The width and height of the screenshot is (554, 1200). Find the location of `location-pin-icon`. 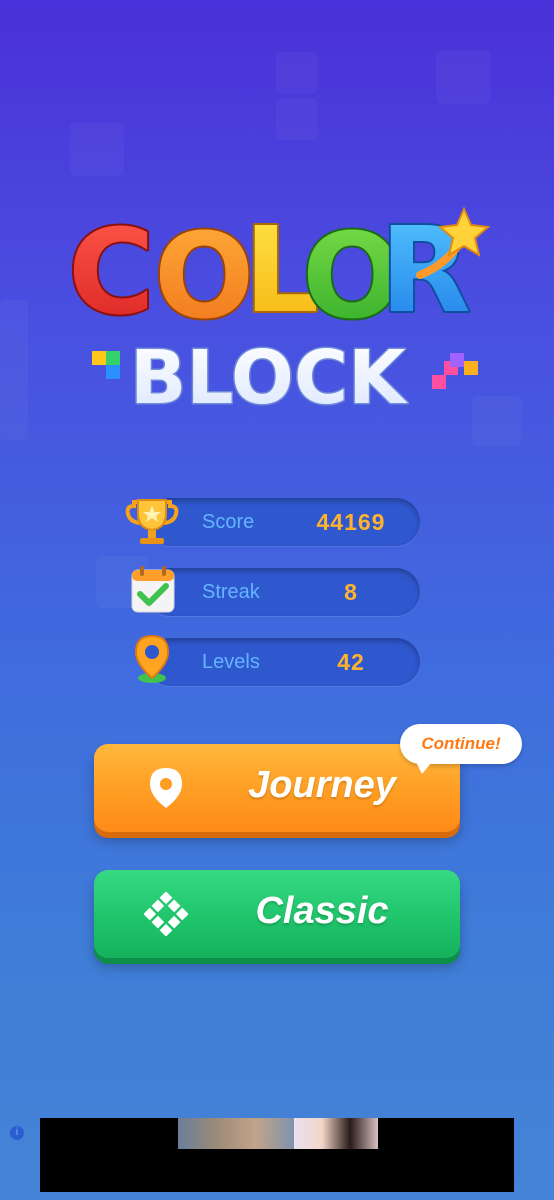

location-pin-icon is located at coordinates (166, 788).